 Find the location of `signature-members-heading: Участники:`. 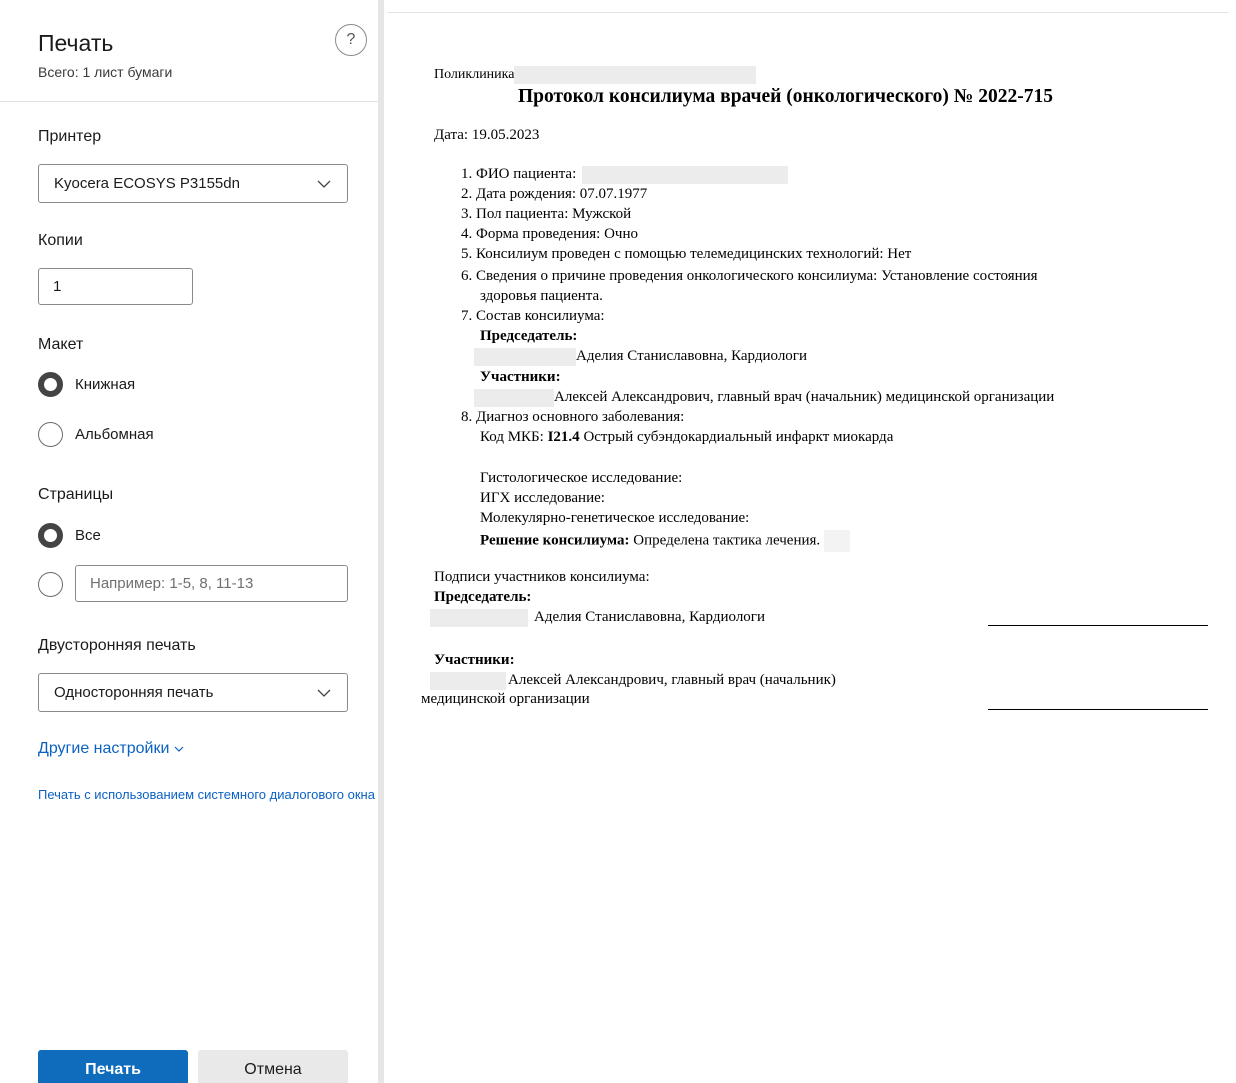

signature-members-heading: Участники: is located at coordinates (474, 660).